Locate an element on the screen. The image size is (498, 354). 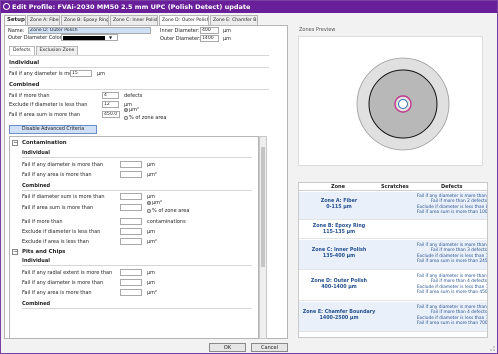
disable-advanced-criteria-button: Disable Advanced Criteria is located at coordinates (53, 129).